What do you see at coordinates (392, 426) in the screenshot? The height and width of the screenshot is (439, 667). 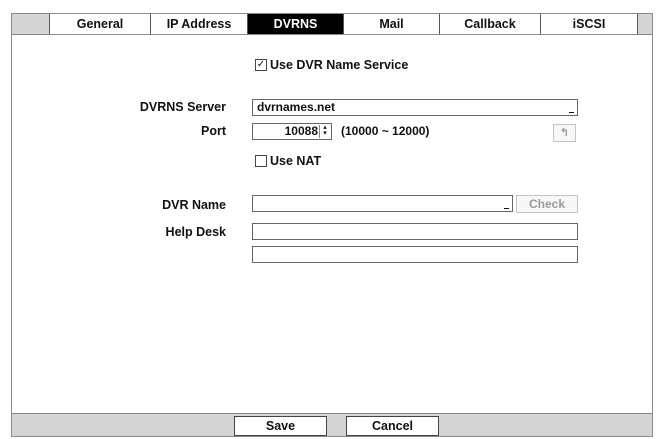 I see `cancel-button: Cancel` at bounding box center [392, 426].